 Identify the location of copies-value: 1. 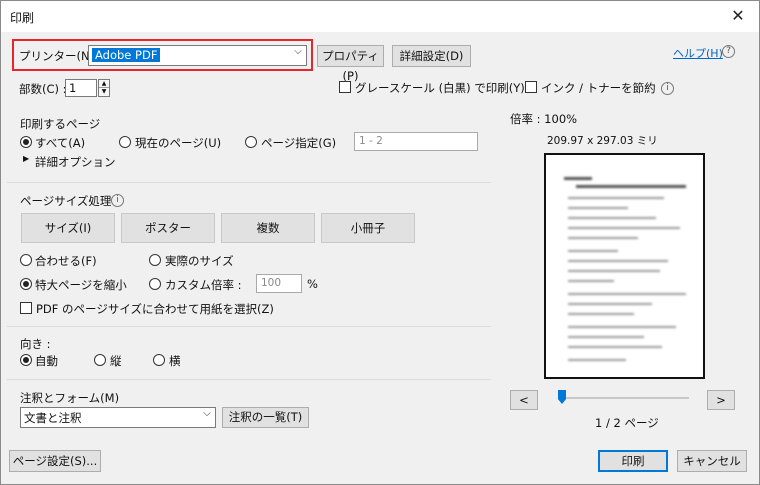
(73, 88).